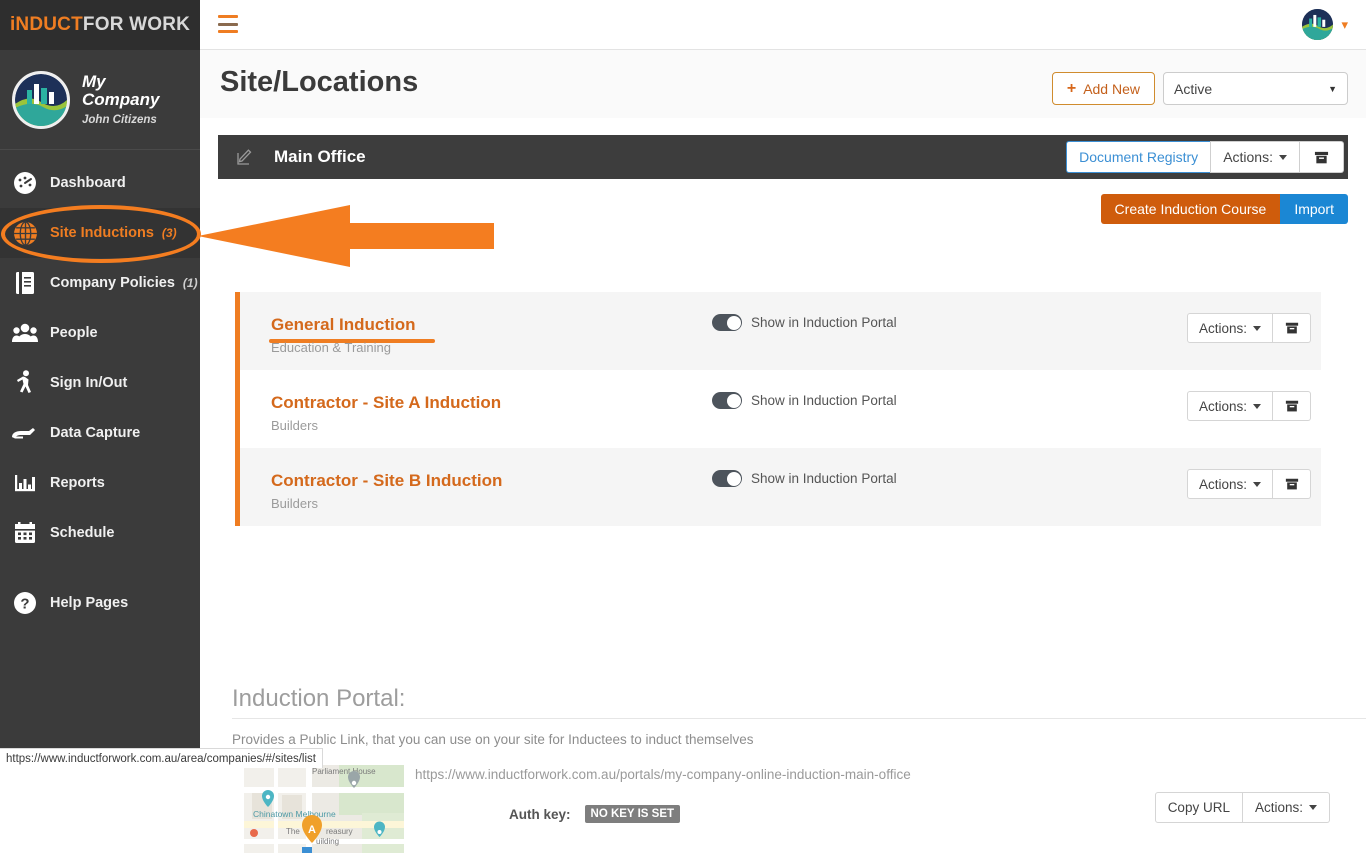  What do you see at coordinates (540, 814) in the screenshot?
I see `auth-key-label: Auth key:` at bounding box center [540, 814].